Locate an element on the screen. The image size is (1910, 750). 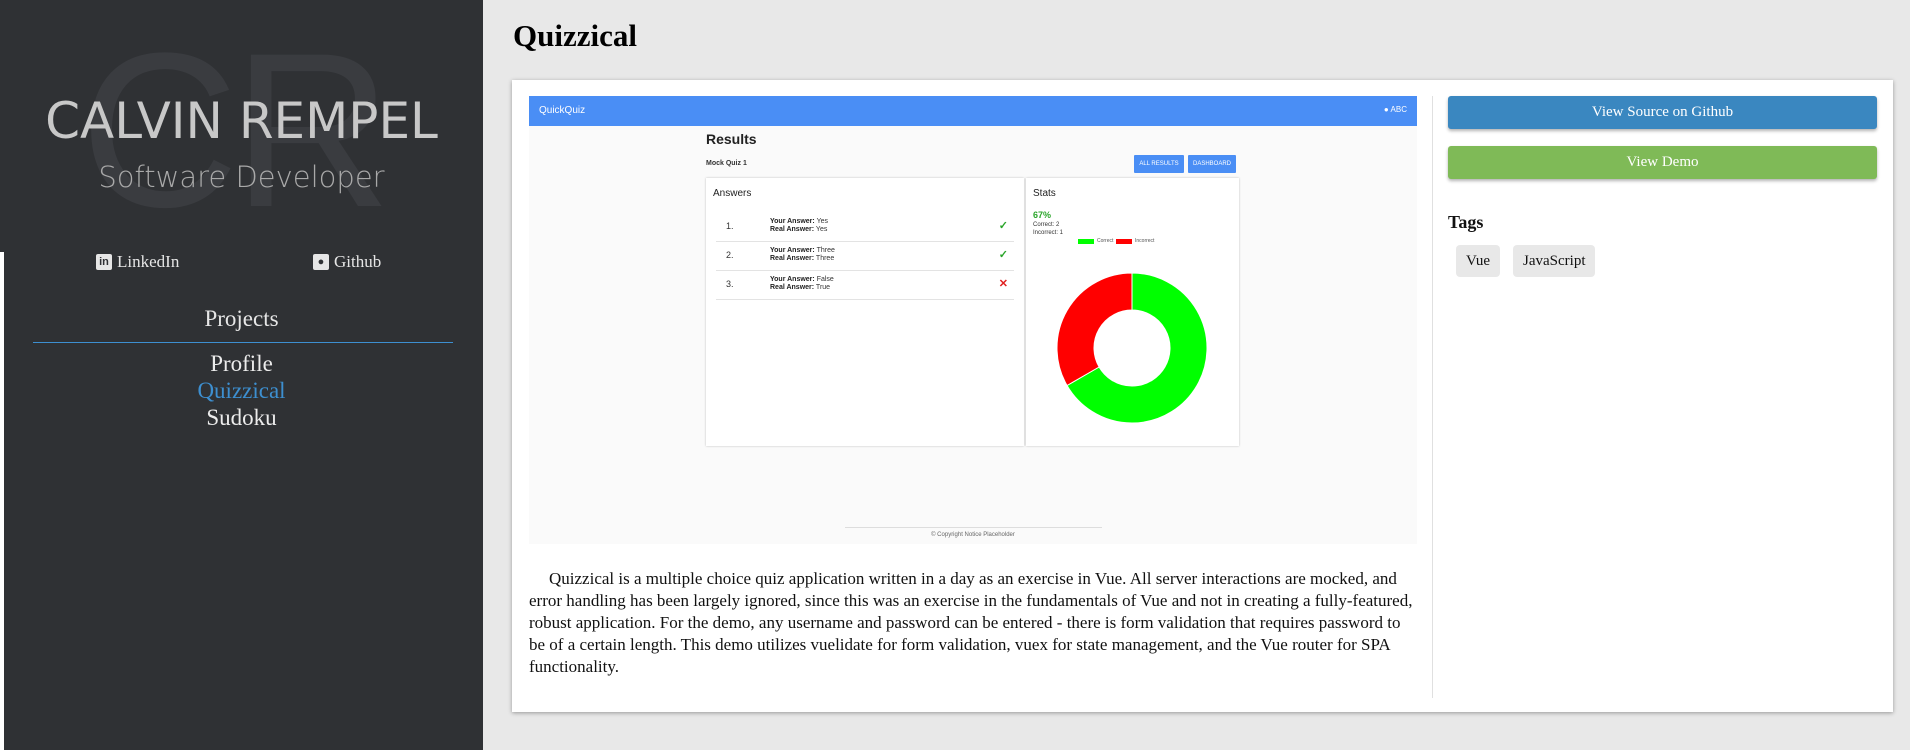
github-icon: ● is located at coordinates (321, 262).